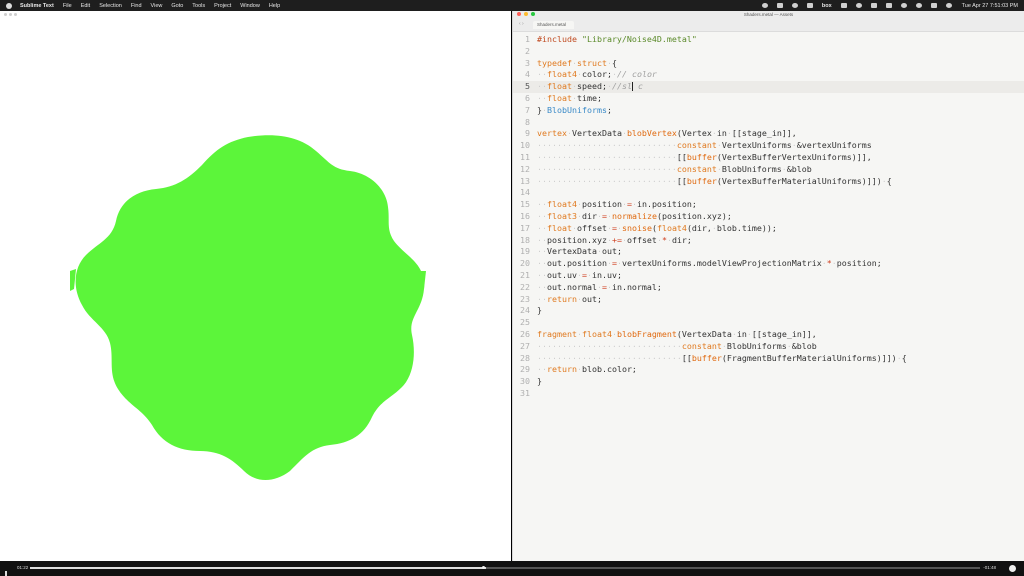 This screenshot has width=1024, height=576. What do you see at coordinates (768, 99) in the screenshot?
I see `code-line: 6 ··float·time;` at bounding box center [768, 99].